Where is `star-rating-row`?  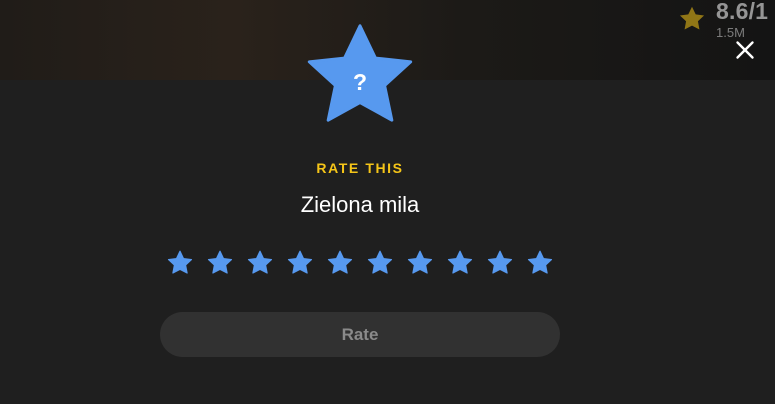 star-rating-row is located at coordinates (360, 263).